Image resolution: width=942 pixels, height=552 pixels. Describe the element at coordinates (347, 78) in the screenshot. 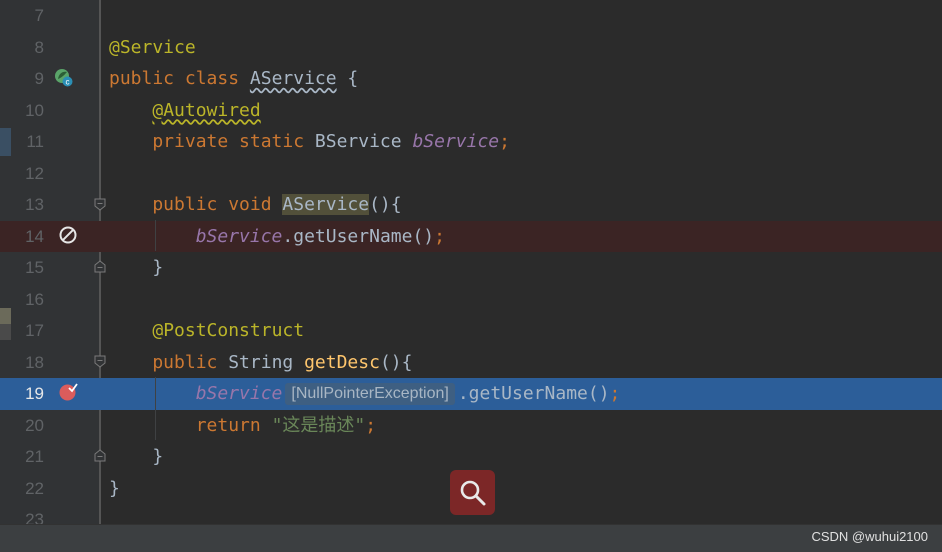

I see `code-token: {` at that location.